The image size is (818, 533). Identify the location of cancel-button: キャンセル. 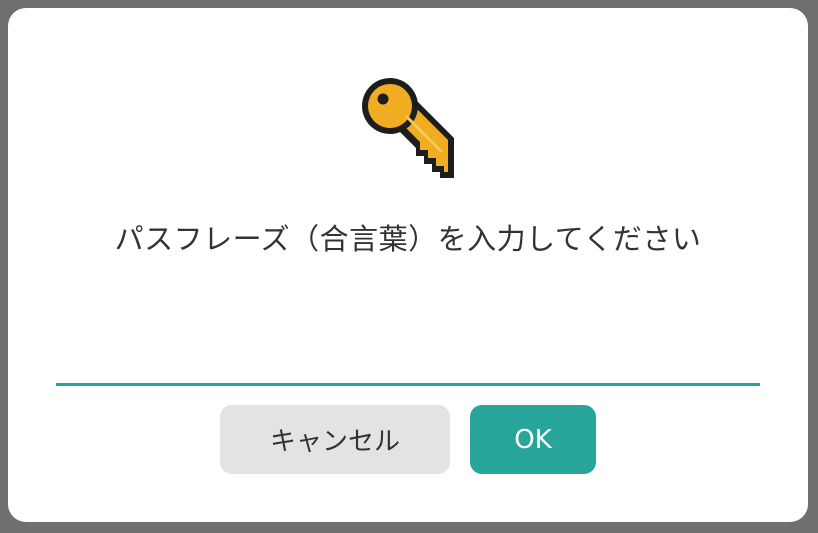
(335, 439).